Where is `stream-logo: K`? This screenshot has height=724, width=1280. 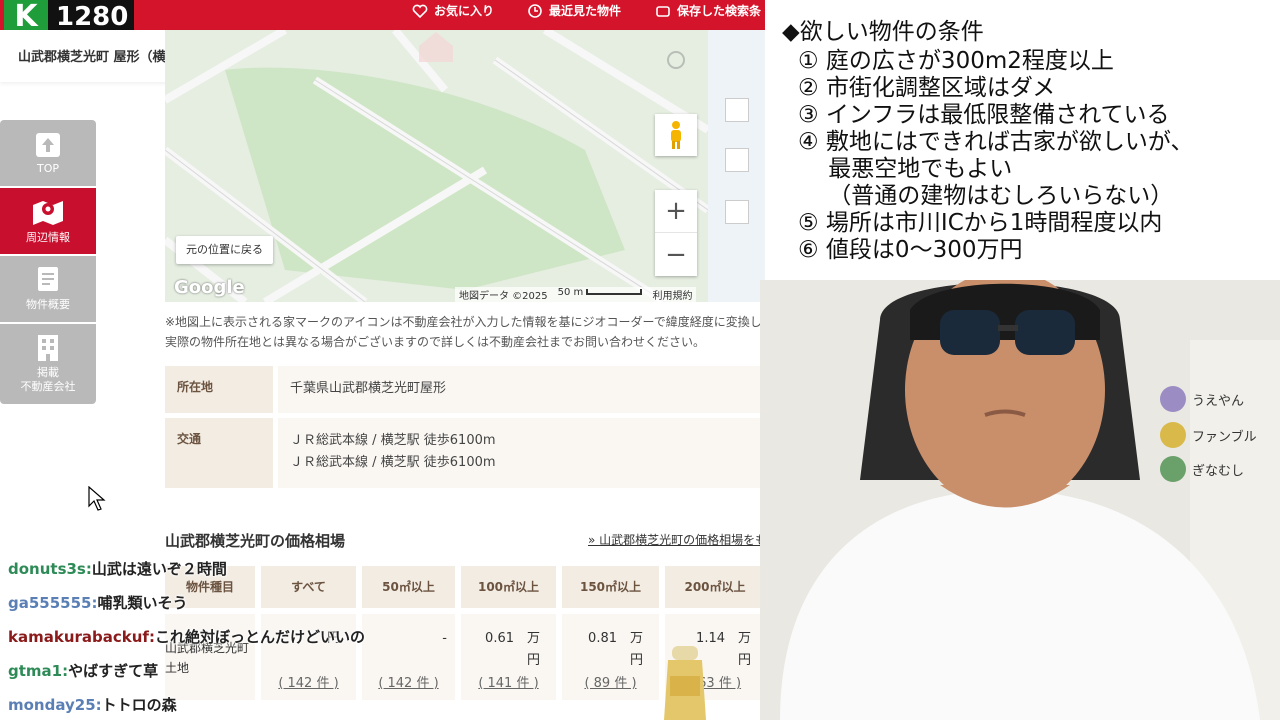 stream-logo: K is located at coordinates (26, 17).